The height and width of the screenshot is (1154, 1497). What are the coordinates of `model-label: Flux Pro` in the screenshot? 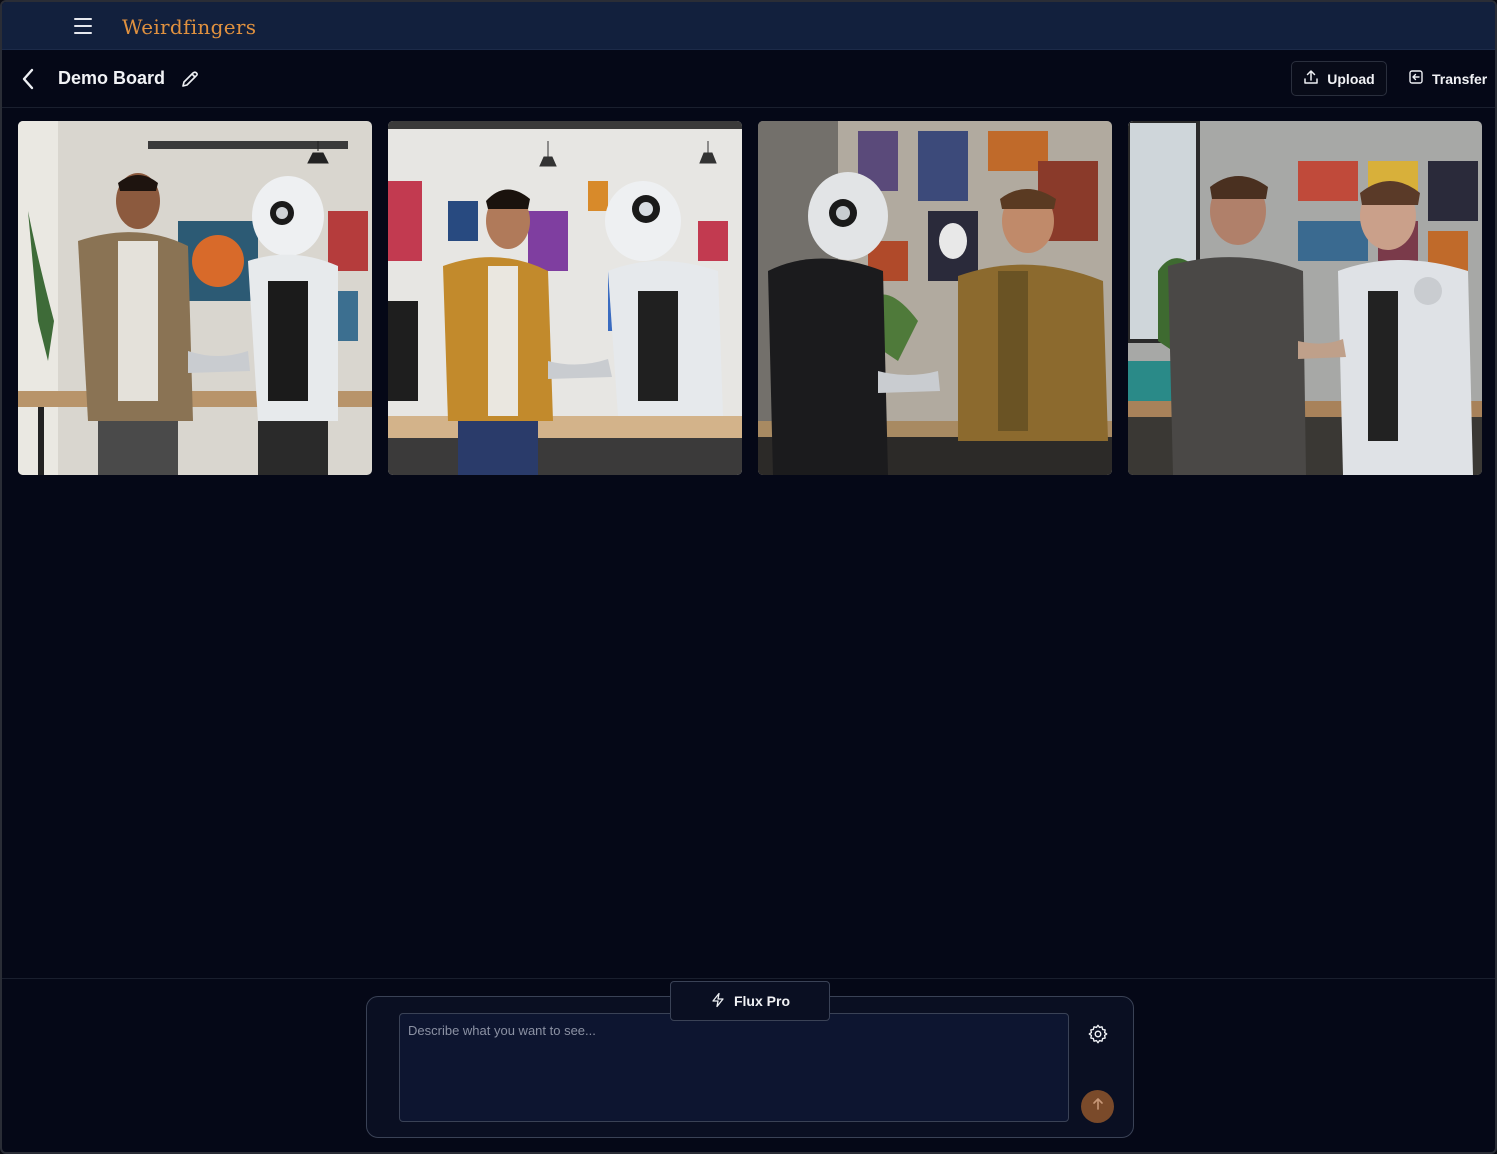 It's located at (761, 1001).